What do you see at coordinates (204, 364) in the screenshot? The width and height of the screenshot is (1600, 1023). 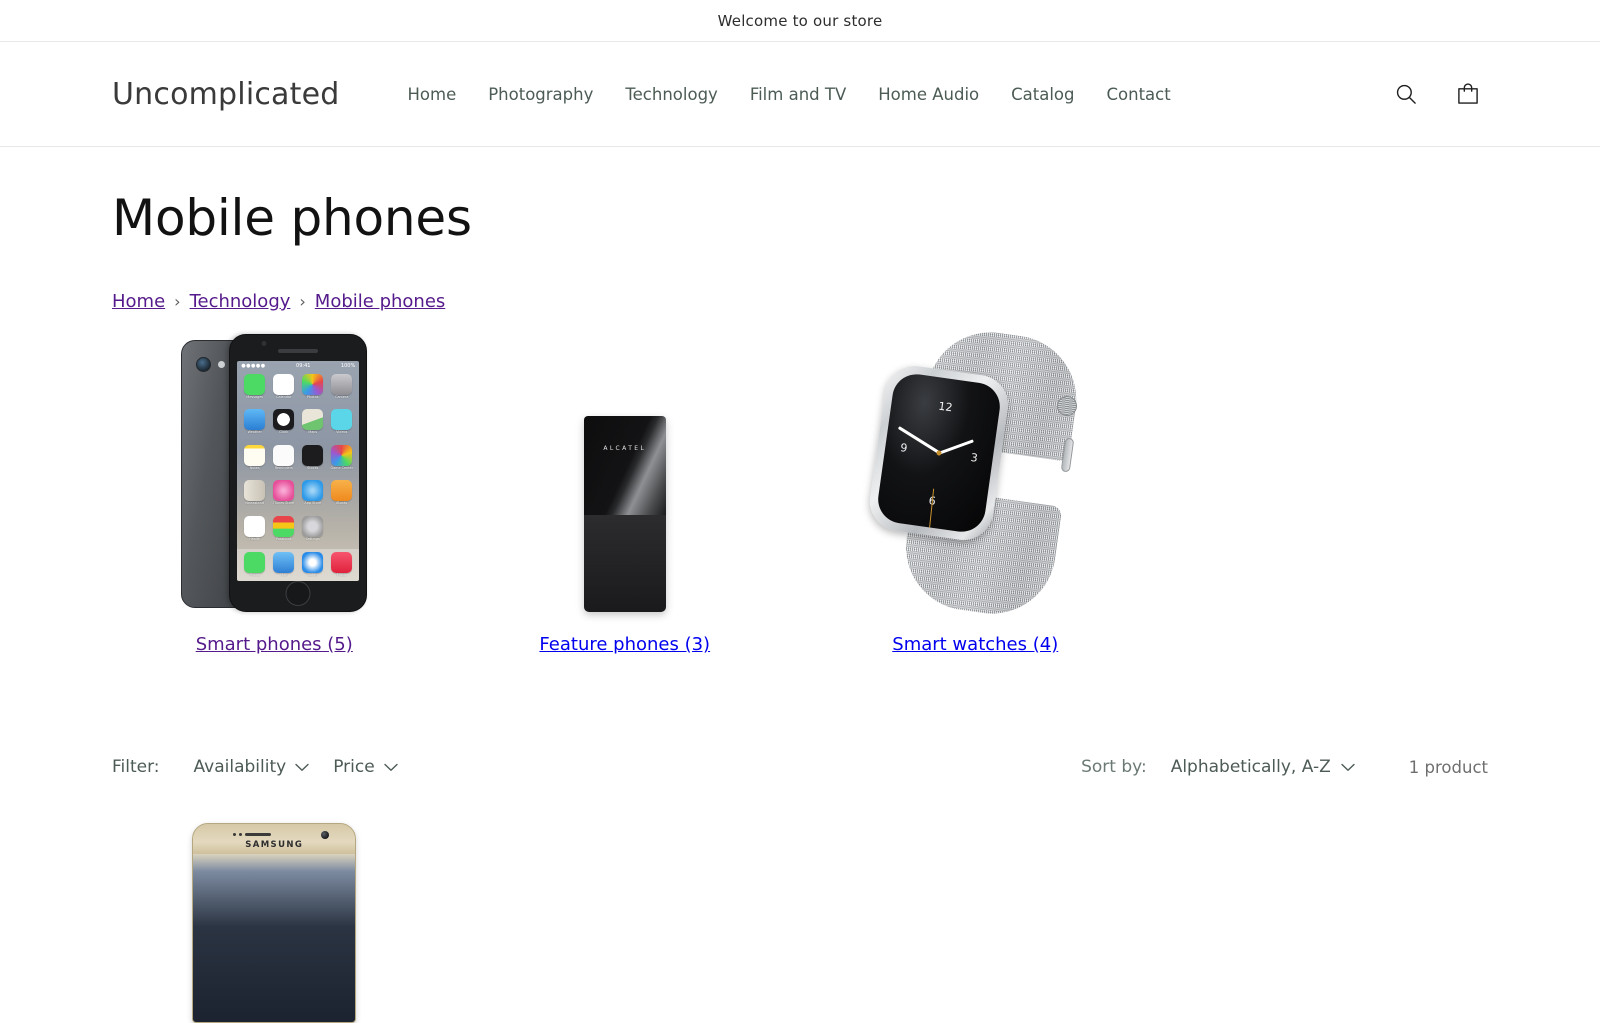 I see `iphone-rear-camera` at bounding box center [204, 364].